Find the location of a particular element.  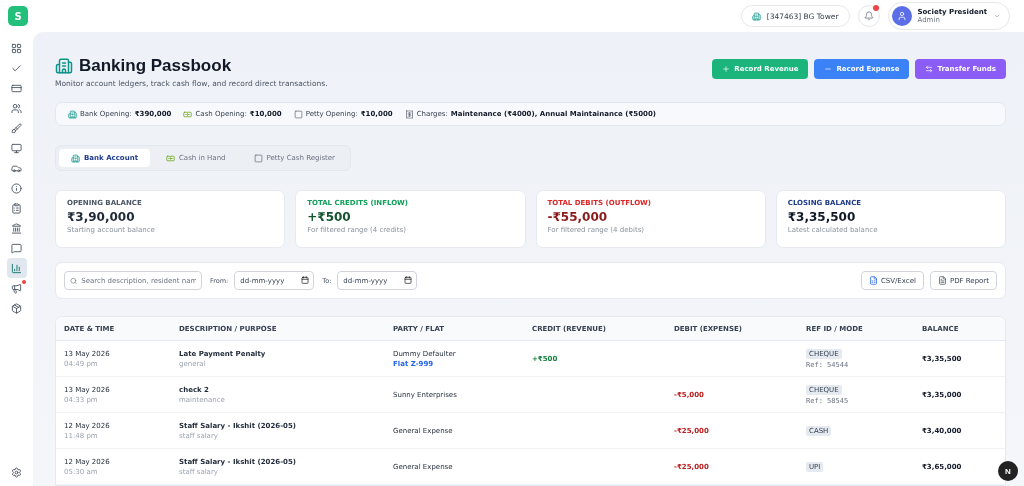

box-icon is located at coordinates (16, 308).